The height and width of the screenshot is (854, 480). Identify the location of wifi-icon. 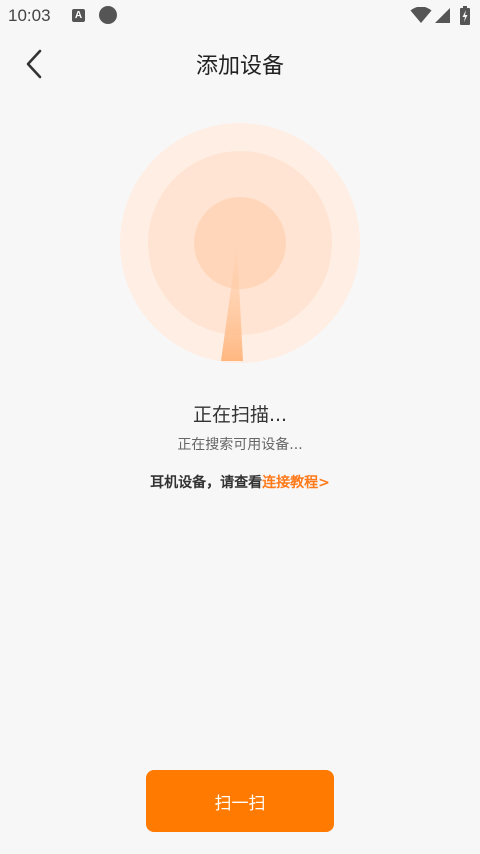
(421, 15).